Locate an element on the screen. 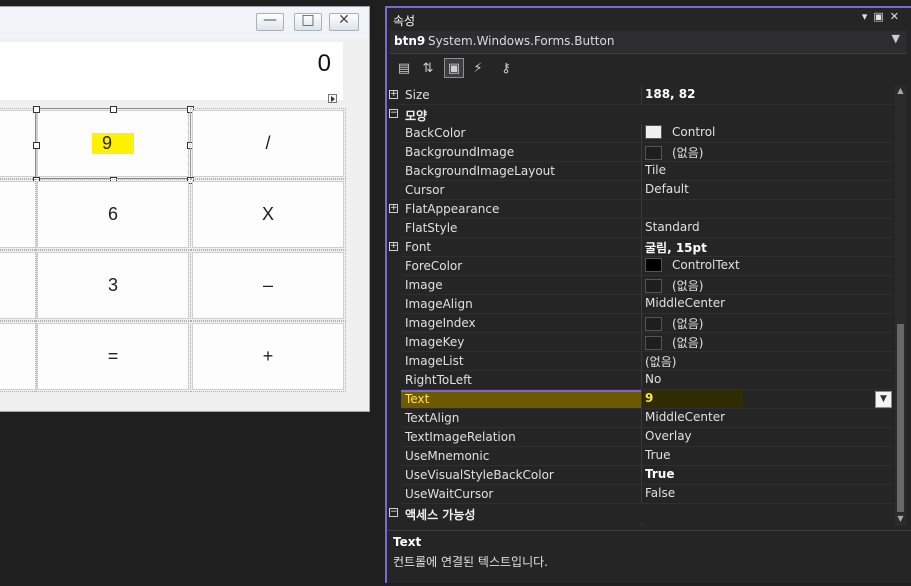 This screenshot has width=911, height=586. property-row: Cursor Default is located at coordinates (640, 190).